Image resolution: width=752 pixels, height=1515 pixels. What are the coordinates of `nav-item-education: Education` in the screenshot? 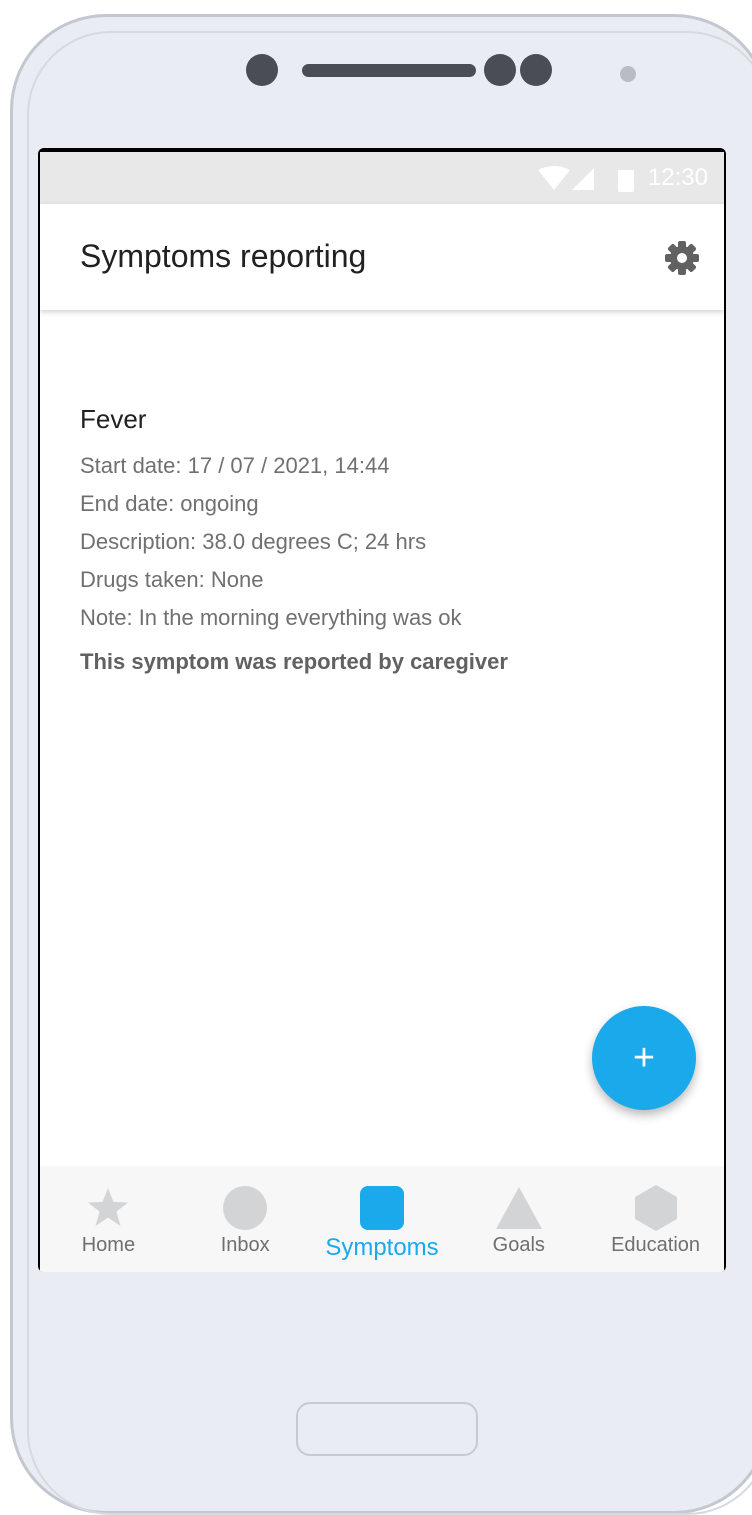 It's located at (655, 1219).